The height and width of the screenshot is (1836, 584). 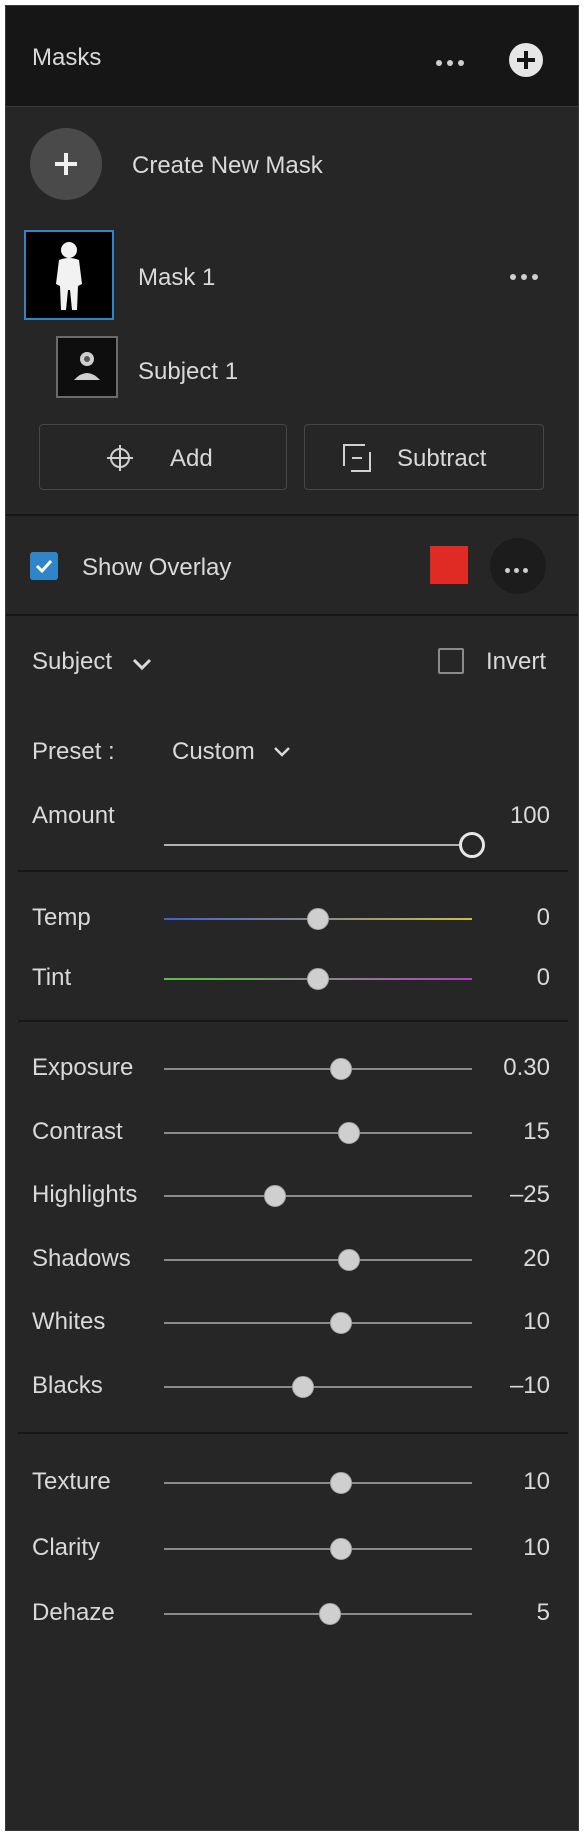 I want to click on shadows-slider-thumb, so click(x=348, y=1259).